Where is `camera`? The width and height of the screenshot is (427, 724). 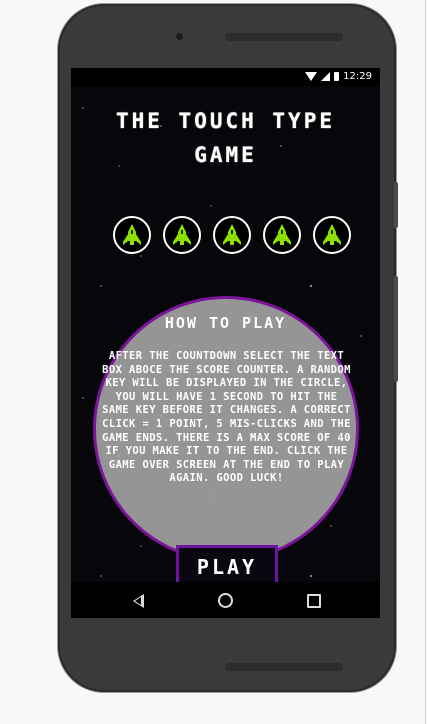 camera is located at coordinates (179, 36).